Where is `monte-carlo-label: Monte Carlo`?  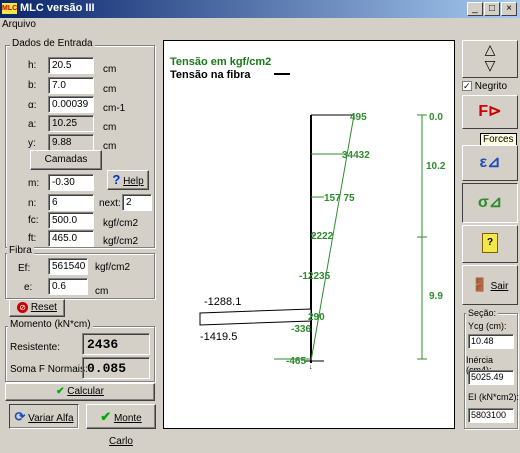
monte-carlo-label: Monte Carlo is located at coordinates (125, 430).